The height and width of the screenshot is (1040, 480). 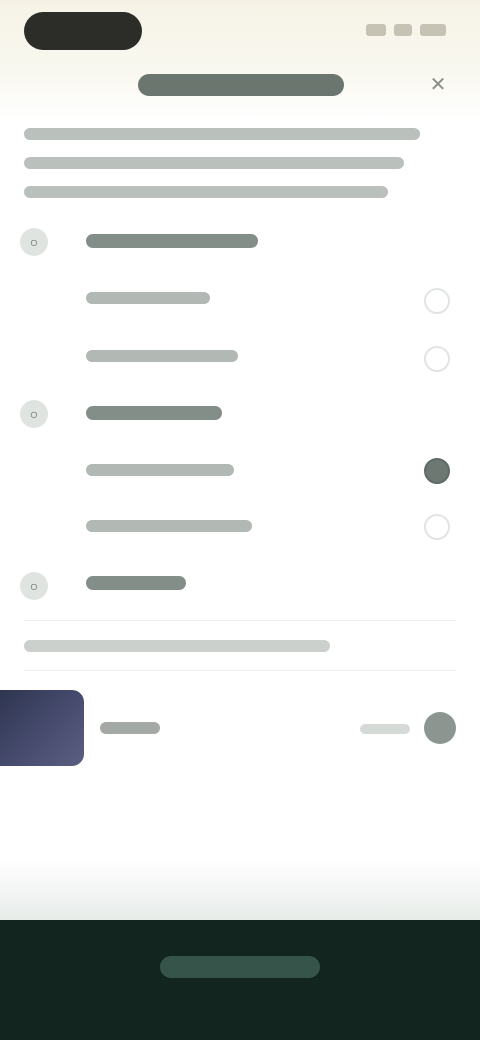 What do you see at coordinates (376, 30) in the screenshot?
I see `signal-icon` at bounding box center [376, 30].